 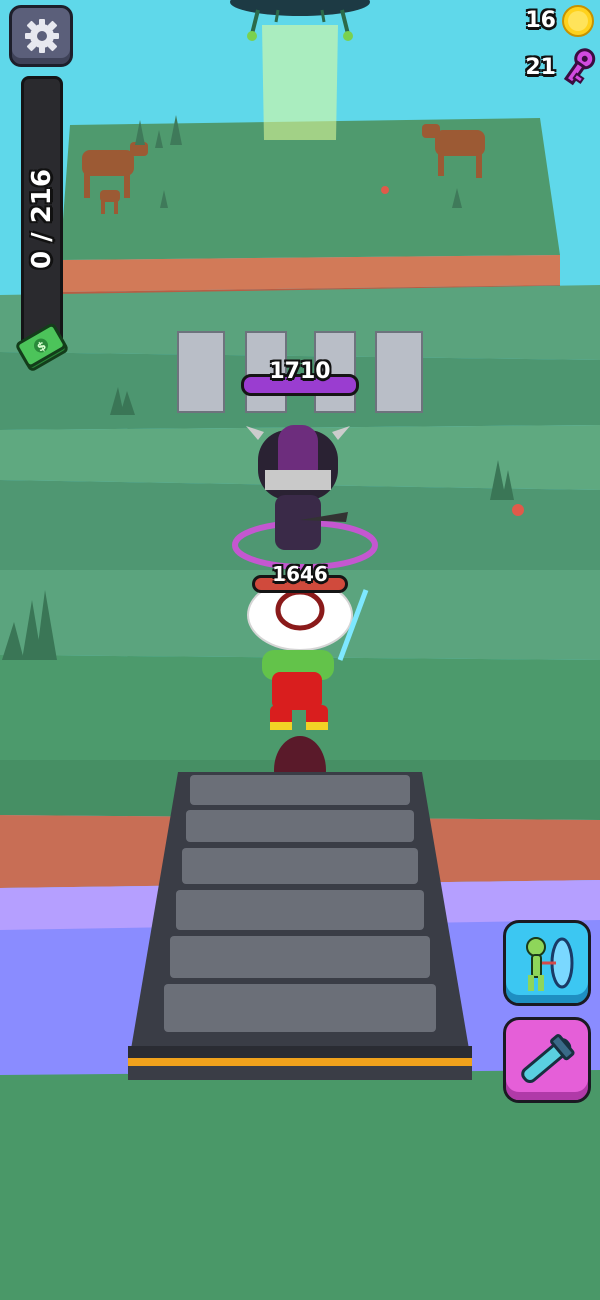 I want to click on boss-health-value: 1710, so click(x=300, y=371).